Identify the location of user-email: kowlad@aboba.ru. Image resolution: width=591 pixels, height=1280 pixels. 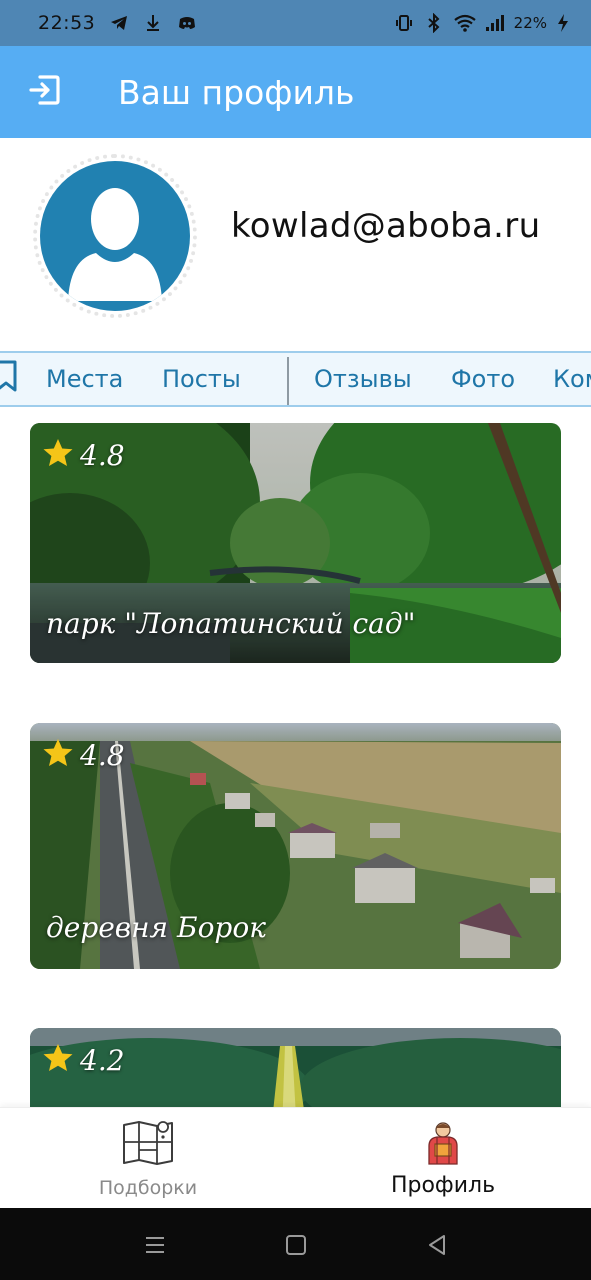
(386, 226).